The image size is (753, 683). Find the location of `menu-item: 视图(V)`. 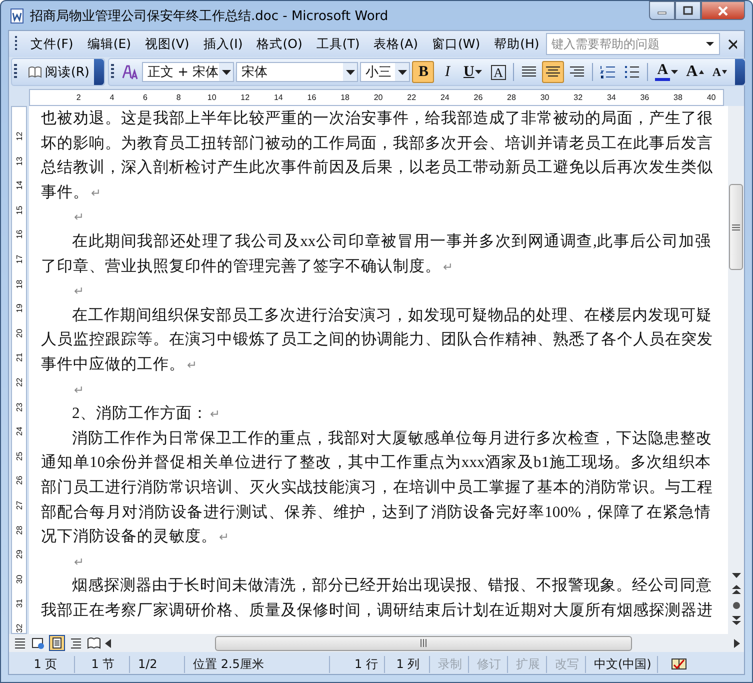

menu-item: 视图(V) is located at coordinates (167, 44).